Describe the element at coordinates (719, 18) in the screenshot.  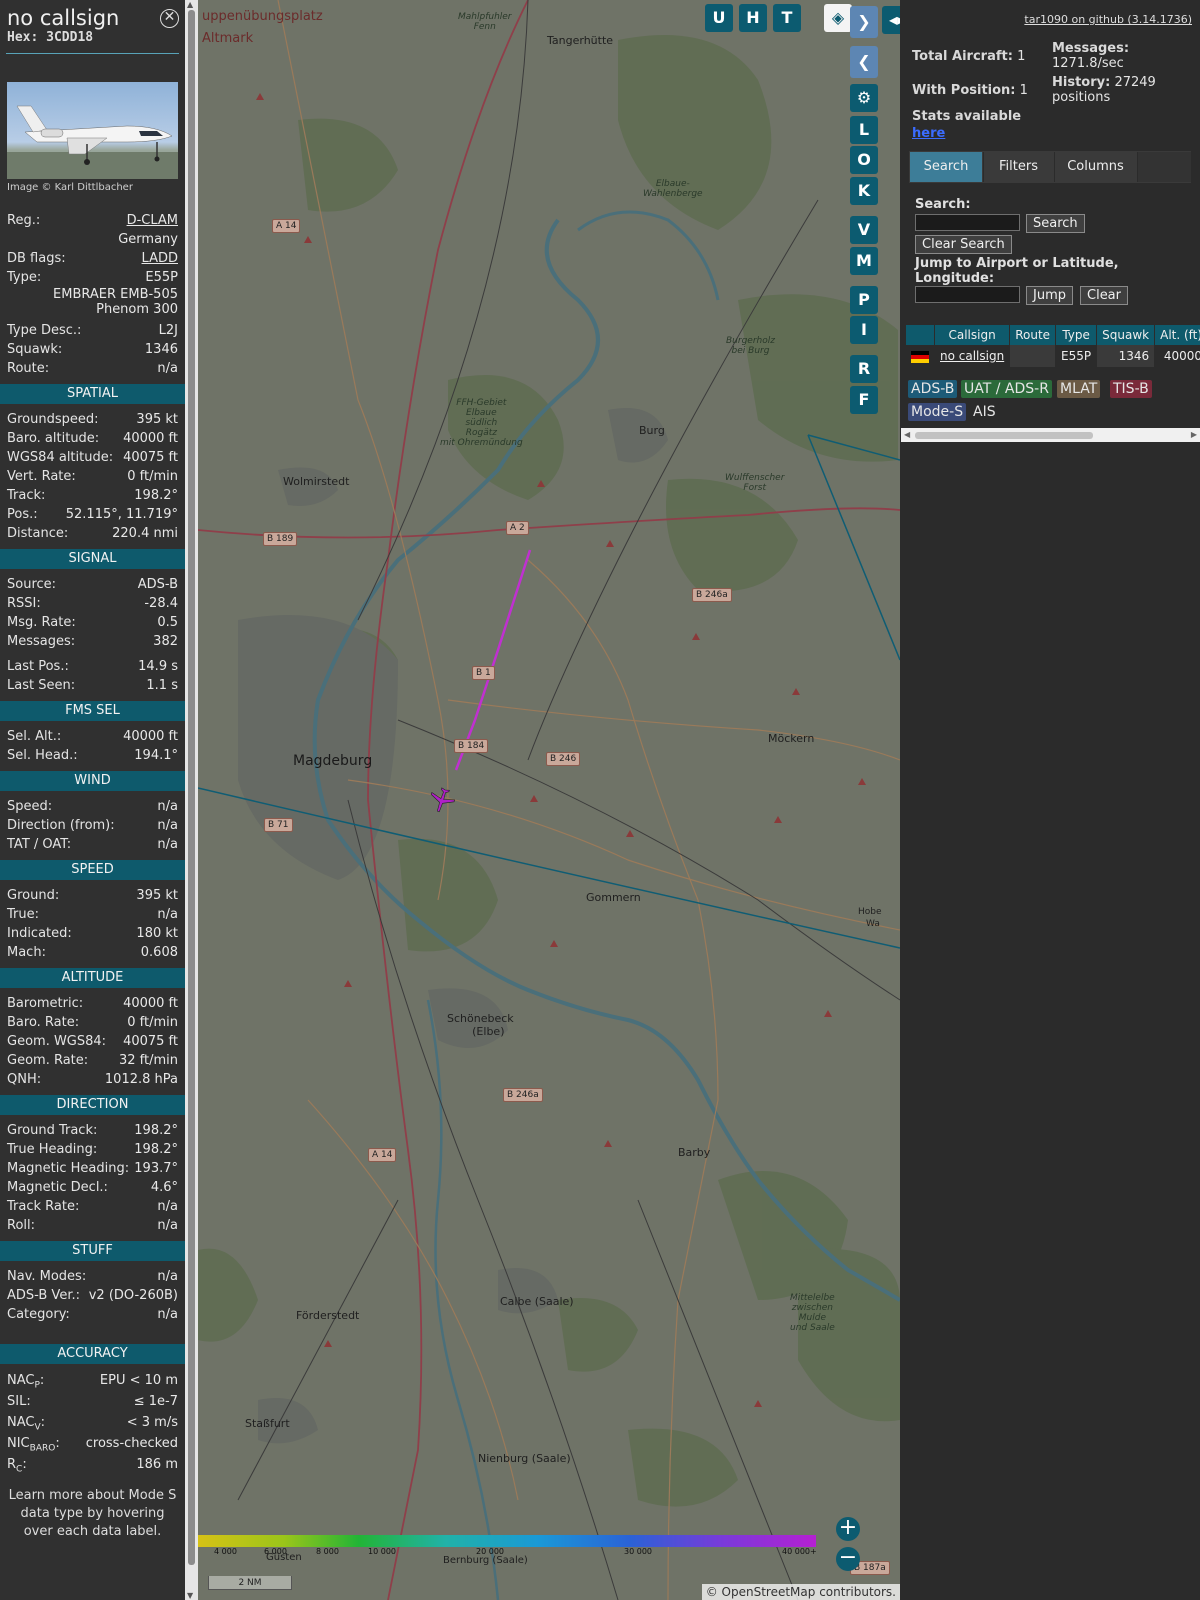
I see `u-button: U` at that location.